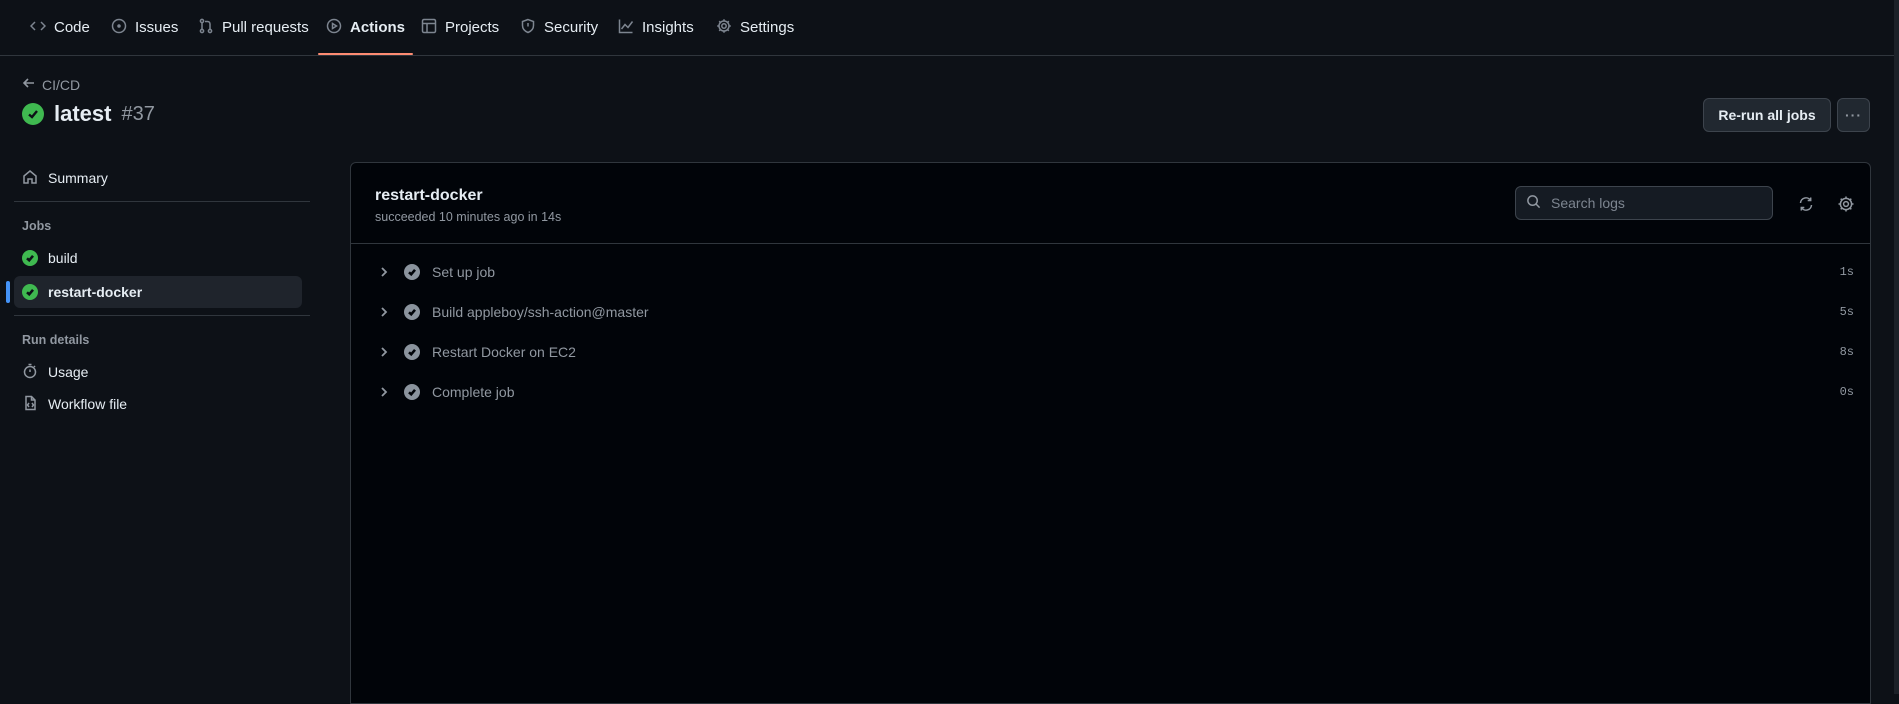  What do you see at coordinates (158, 404) in the screenshot?
I see `sidebar-item-workflow-file: Workflow file` at bounding box center [158, 404].